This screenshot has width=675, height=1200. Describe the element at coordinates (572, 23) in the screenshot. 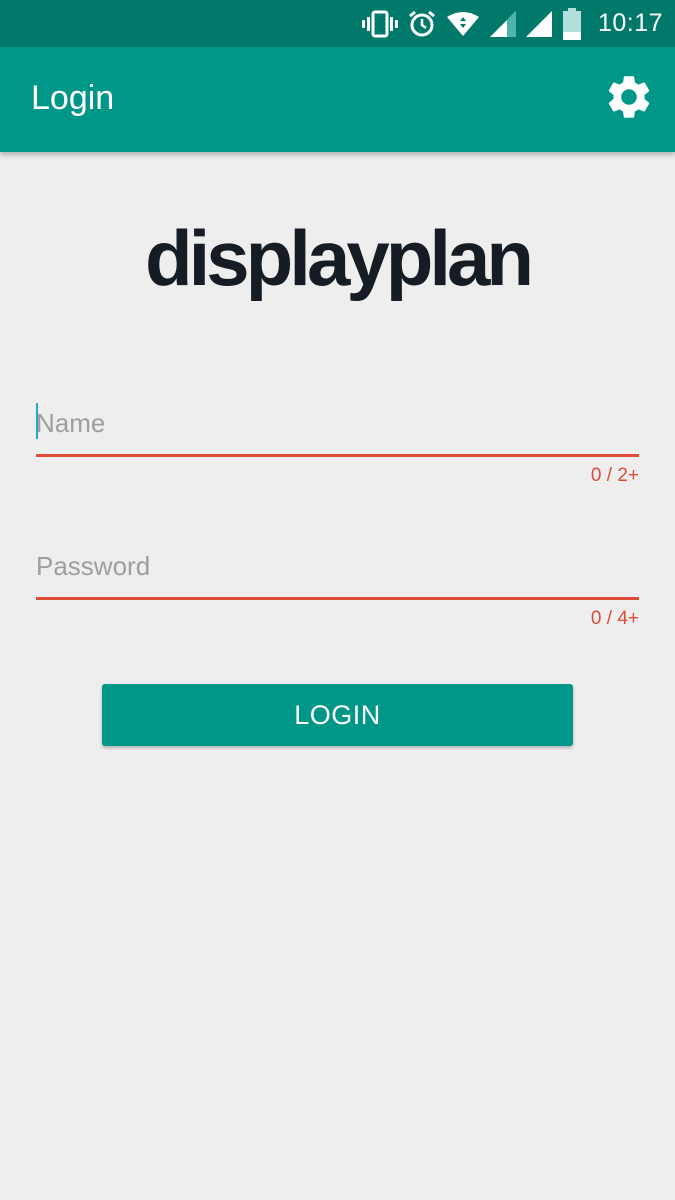

I see `battery-icon` at that location.